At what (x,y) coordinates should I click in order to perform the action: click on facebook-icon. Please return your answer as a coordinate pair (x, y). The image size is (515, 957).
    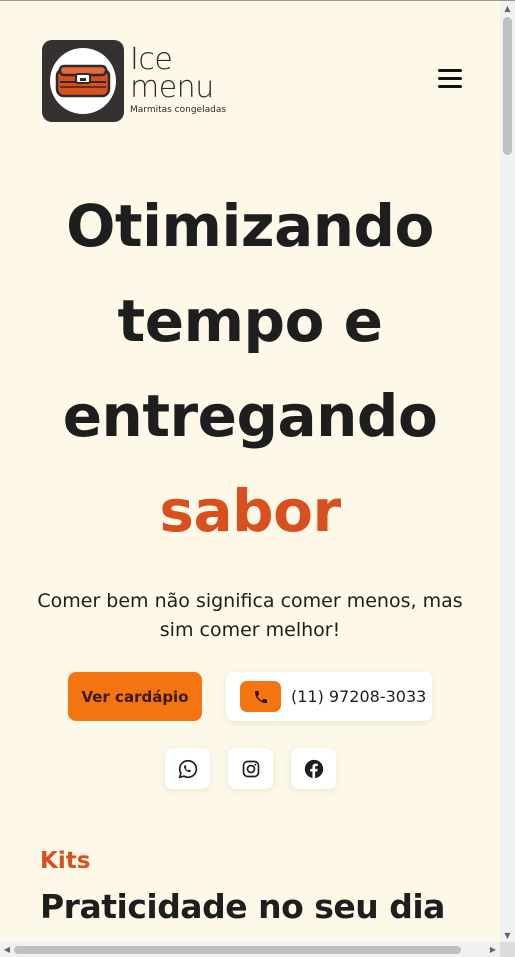
    Looking at the image, I should click on (313, 768).